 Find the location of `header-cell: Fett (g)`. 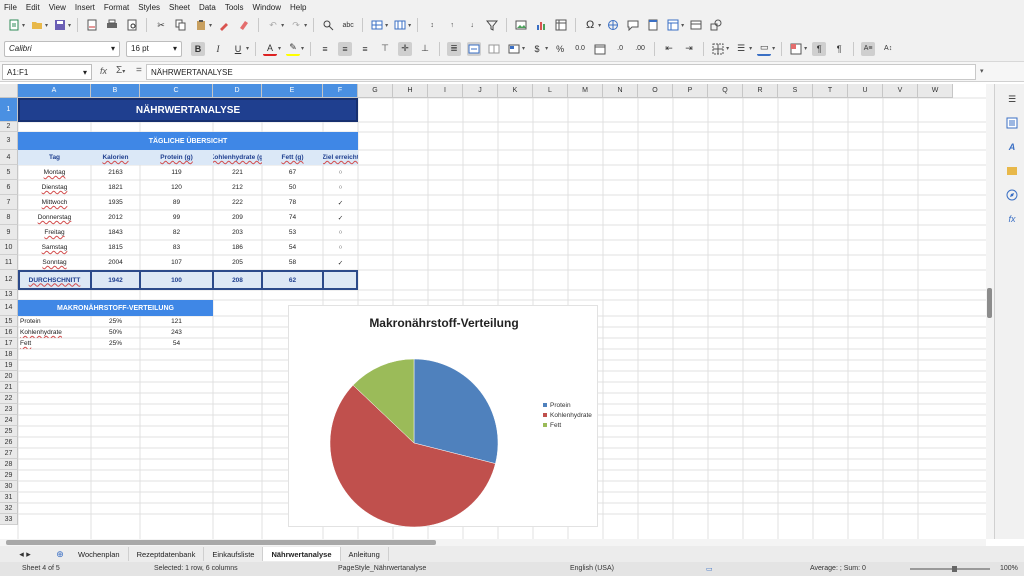

header-cell: Fett (g) is located at coordinates (292, 157).